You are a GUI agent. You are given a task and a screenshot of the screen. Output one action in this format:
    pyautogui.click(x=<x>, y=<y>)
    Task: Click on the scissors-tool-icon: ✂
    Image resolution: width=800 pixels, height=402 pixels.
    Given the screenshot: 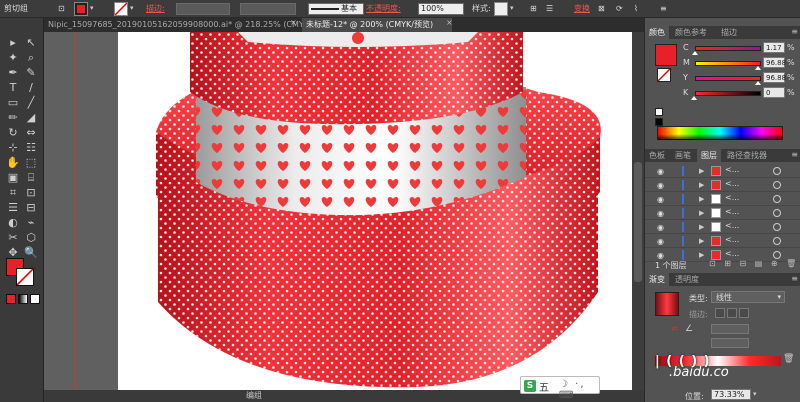 What is the action you would take?
    pyautogui.click(x=13, y=238)
    